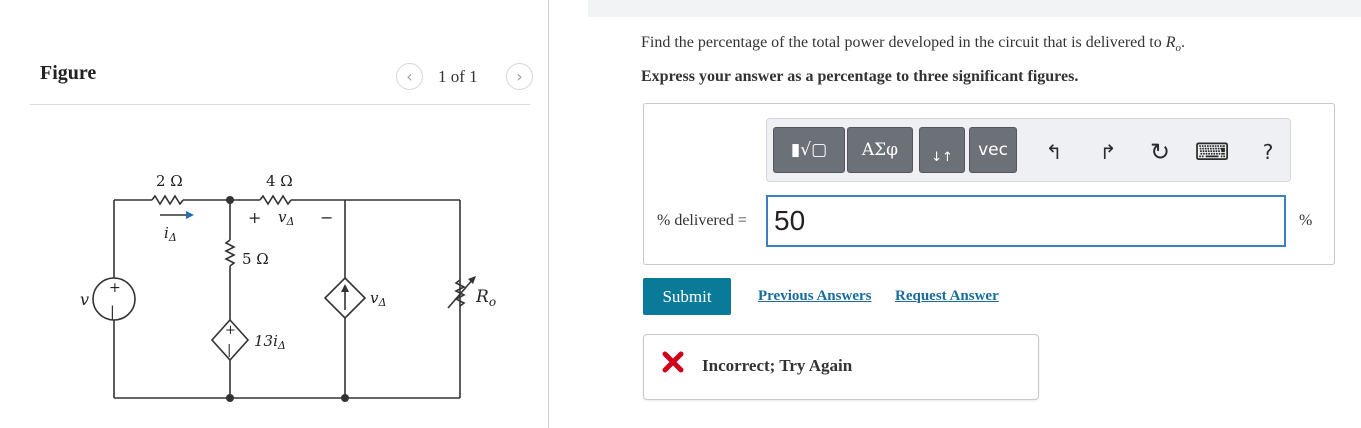 The image size is (1361, 428). I want to click on next-figure-button: ›, so click(519, 76).